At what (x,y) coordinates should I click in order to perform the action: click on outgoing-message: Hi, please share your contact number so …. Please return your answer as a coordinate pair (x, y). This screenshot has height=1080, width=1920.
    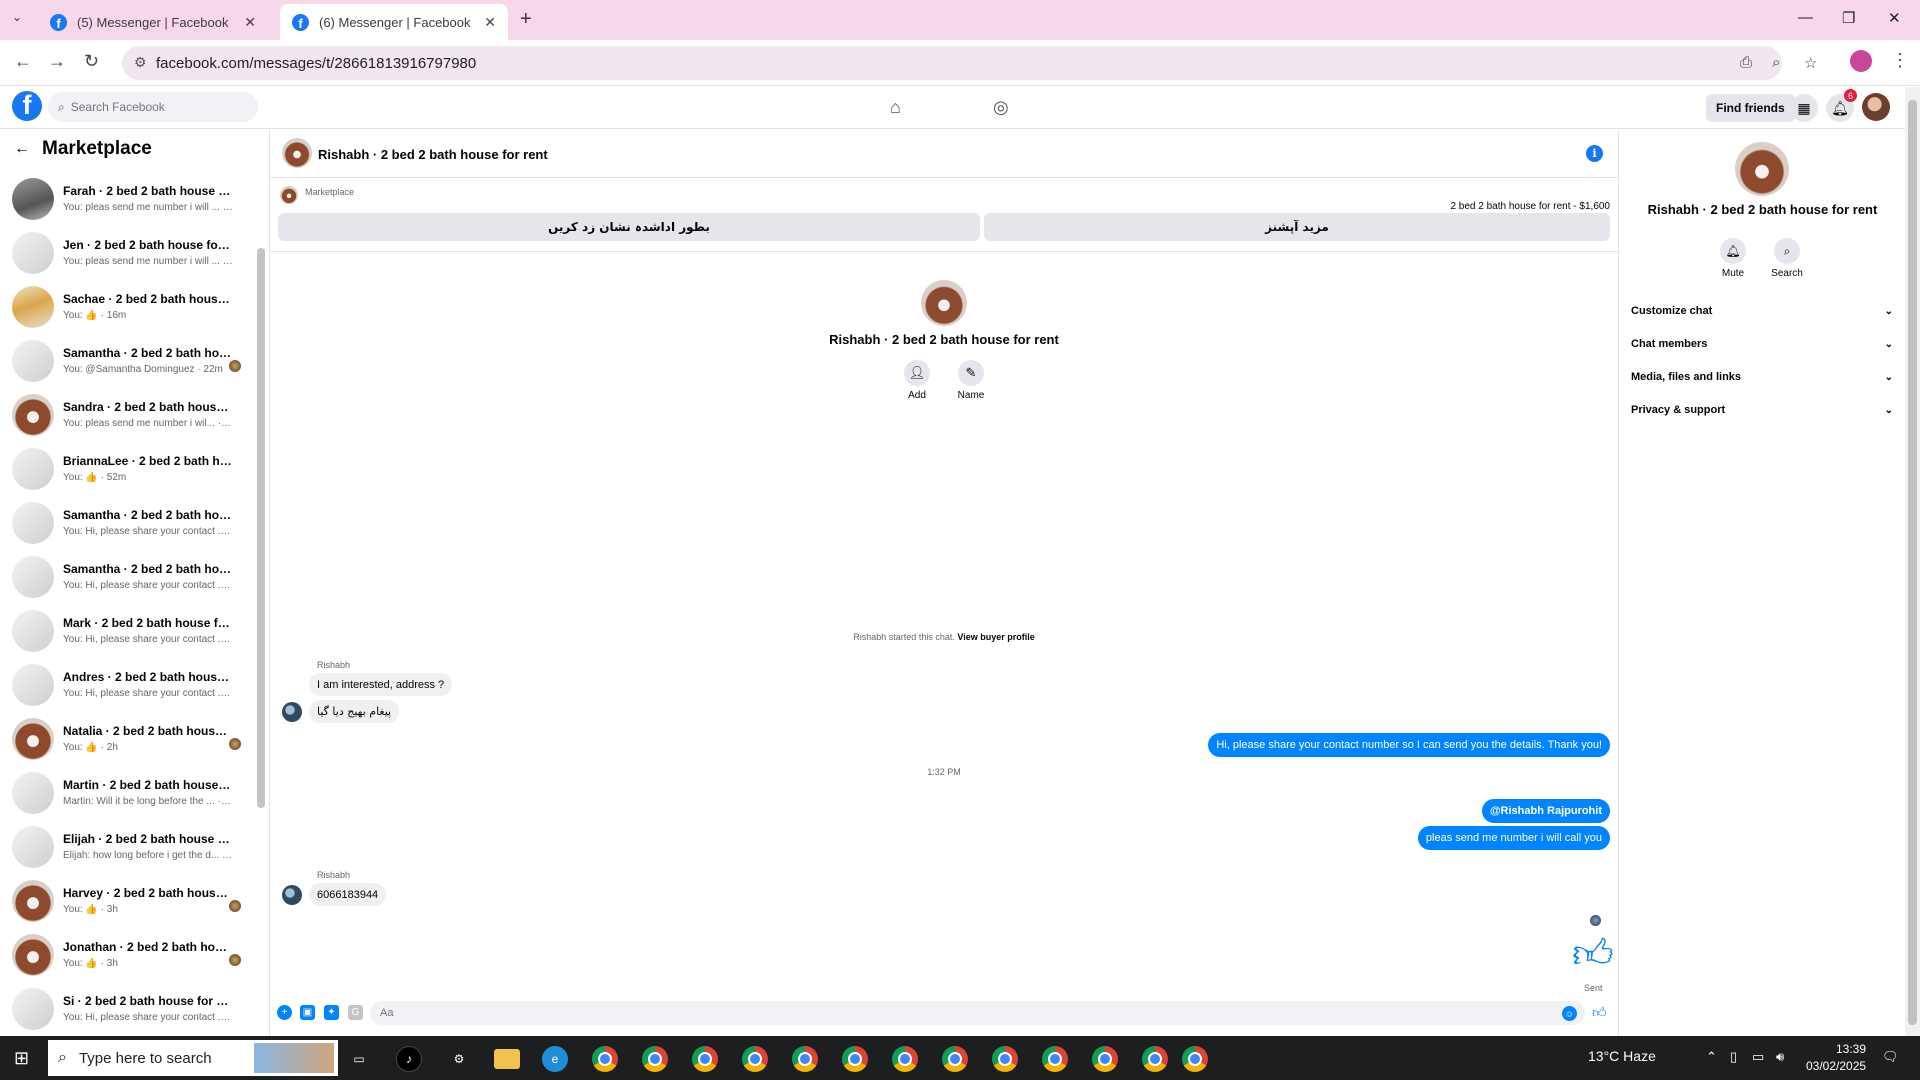
    Looking at the image, I should click on (1409, 745).